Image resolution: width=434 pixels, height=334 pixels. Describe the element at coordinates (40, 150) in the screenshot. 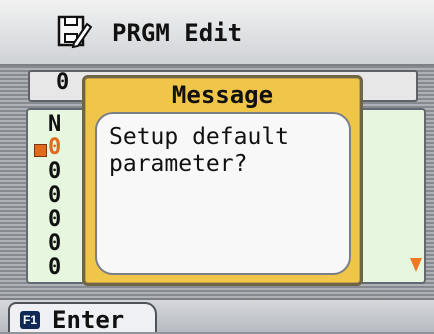

I see `selected-row-marker` at that location.